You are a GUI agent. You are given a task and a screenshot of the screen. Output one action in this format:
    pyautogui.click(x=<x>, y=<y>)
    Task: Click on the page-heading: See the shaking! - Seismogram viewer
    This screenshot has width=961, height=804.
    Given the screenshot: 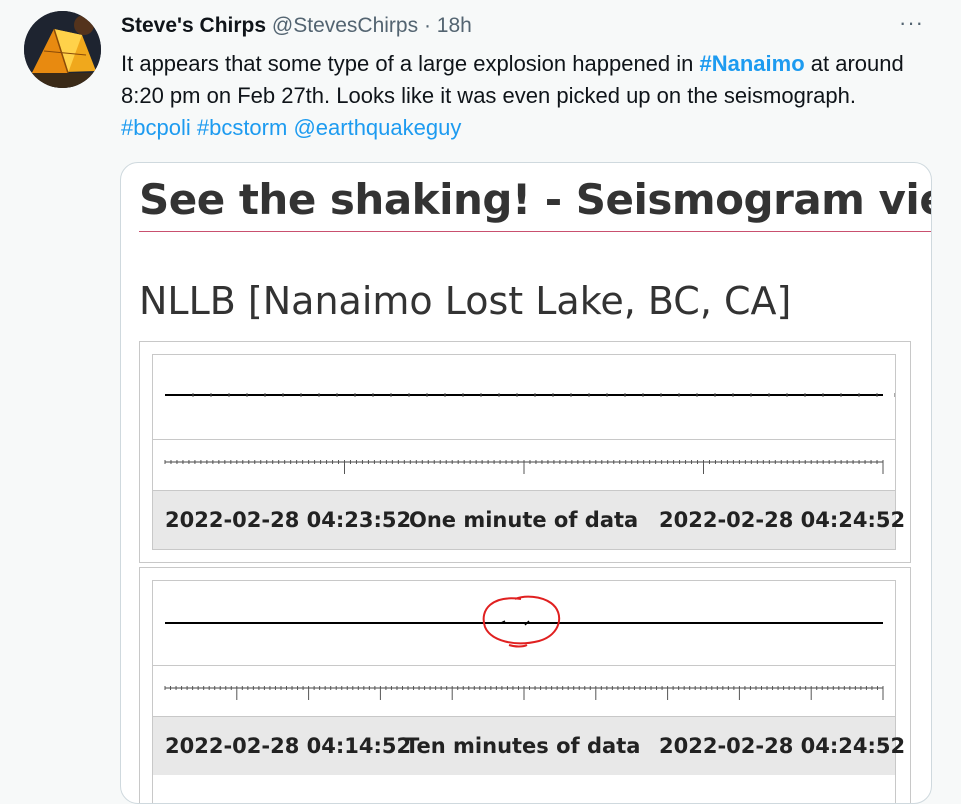 What is the action you would take?
    pyautogui.click(x=535, y=199)
    